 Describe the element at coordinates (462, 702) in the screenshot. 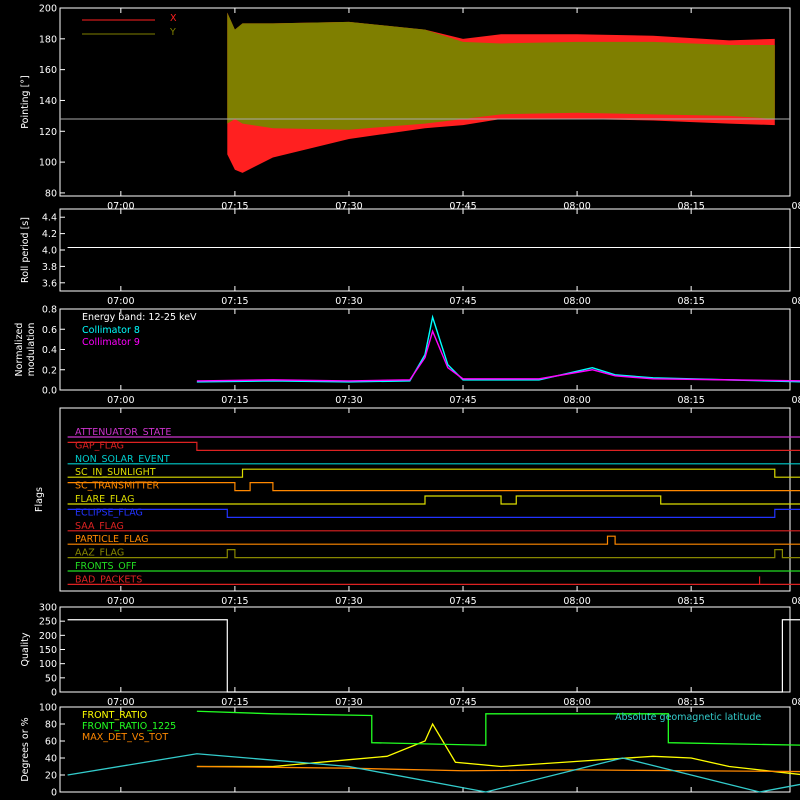

I see `quality-xtick-label: 07:45` at that location.